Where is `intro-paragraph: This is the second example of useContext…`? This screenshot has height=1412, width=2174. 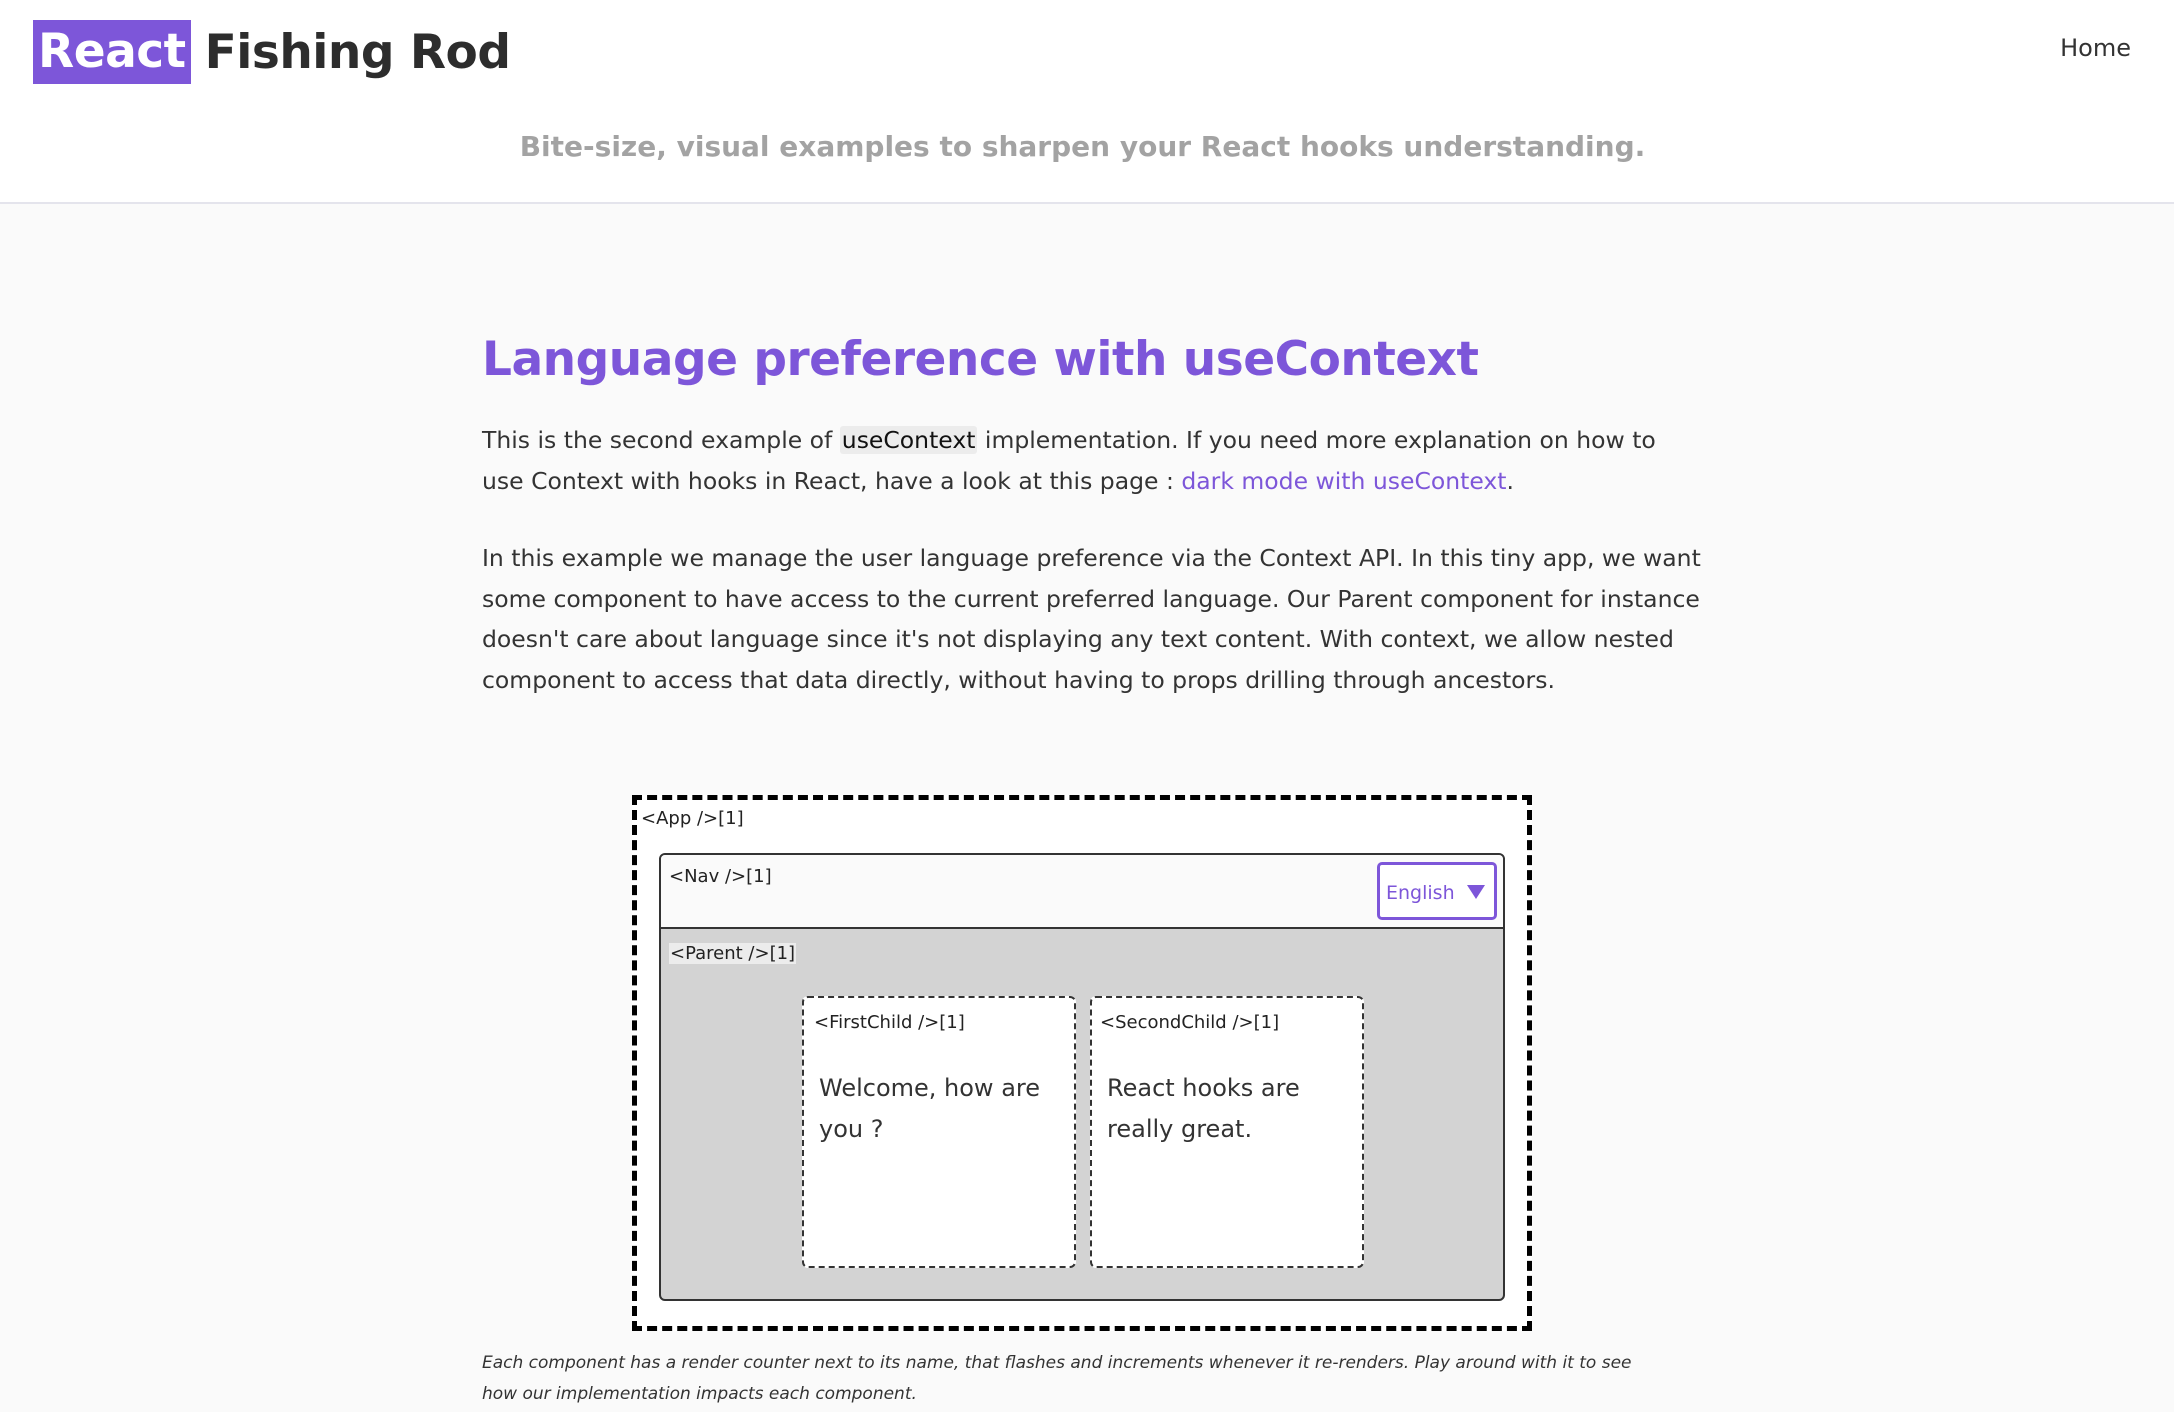 intro-paragraph: This is the second example of useContext… is located at coordinates (1092, 460).